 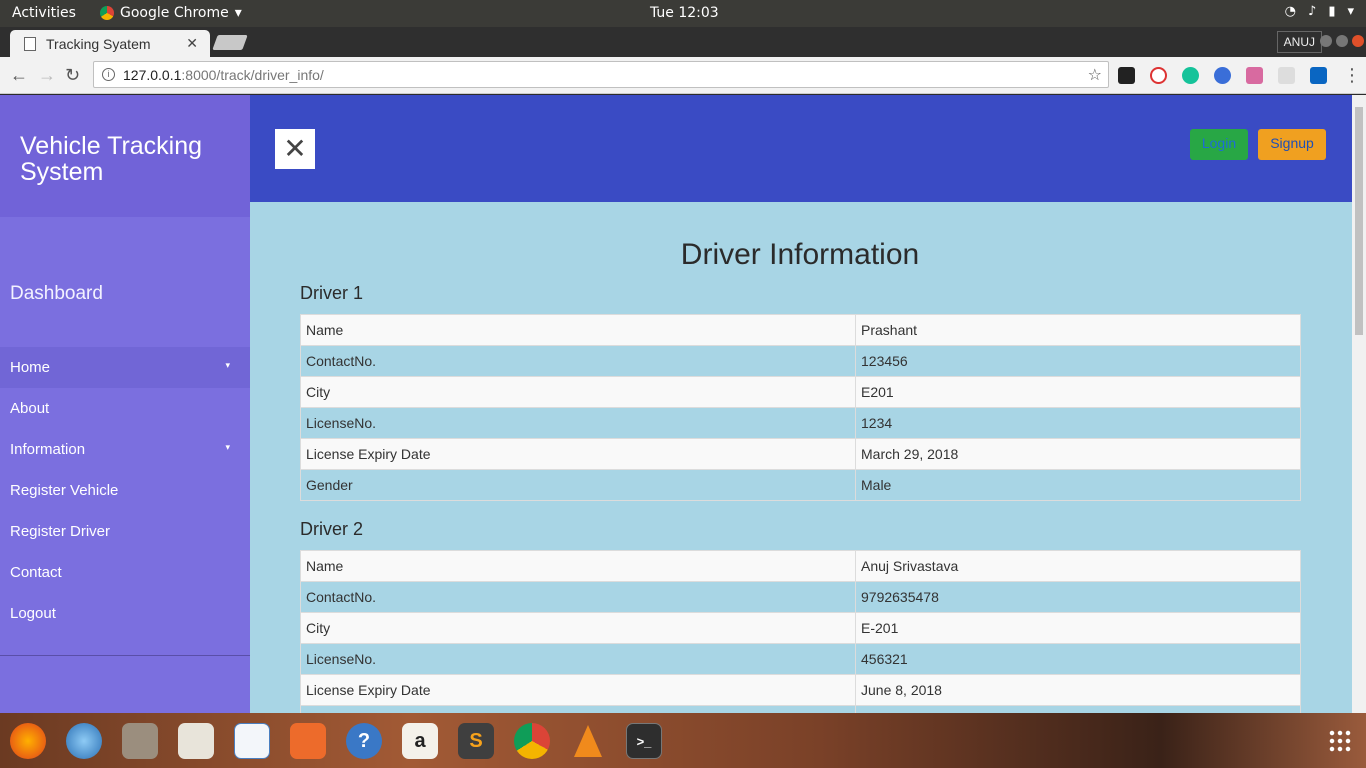 I want to click on libreoffice-writer-icon, so click(x=252, y=741).